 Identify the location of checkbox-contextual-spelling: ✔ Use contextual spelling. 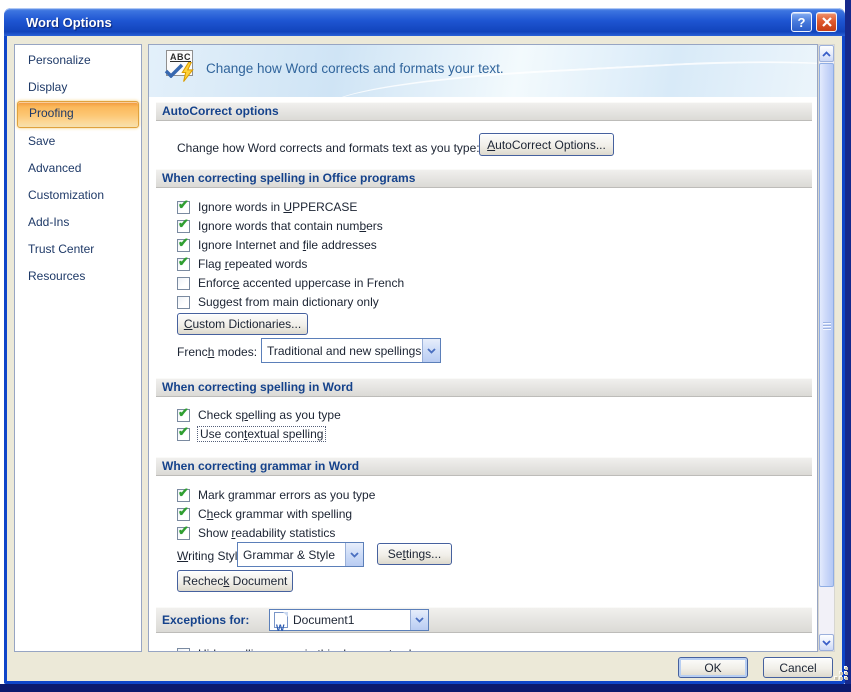
(252, 433).